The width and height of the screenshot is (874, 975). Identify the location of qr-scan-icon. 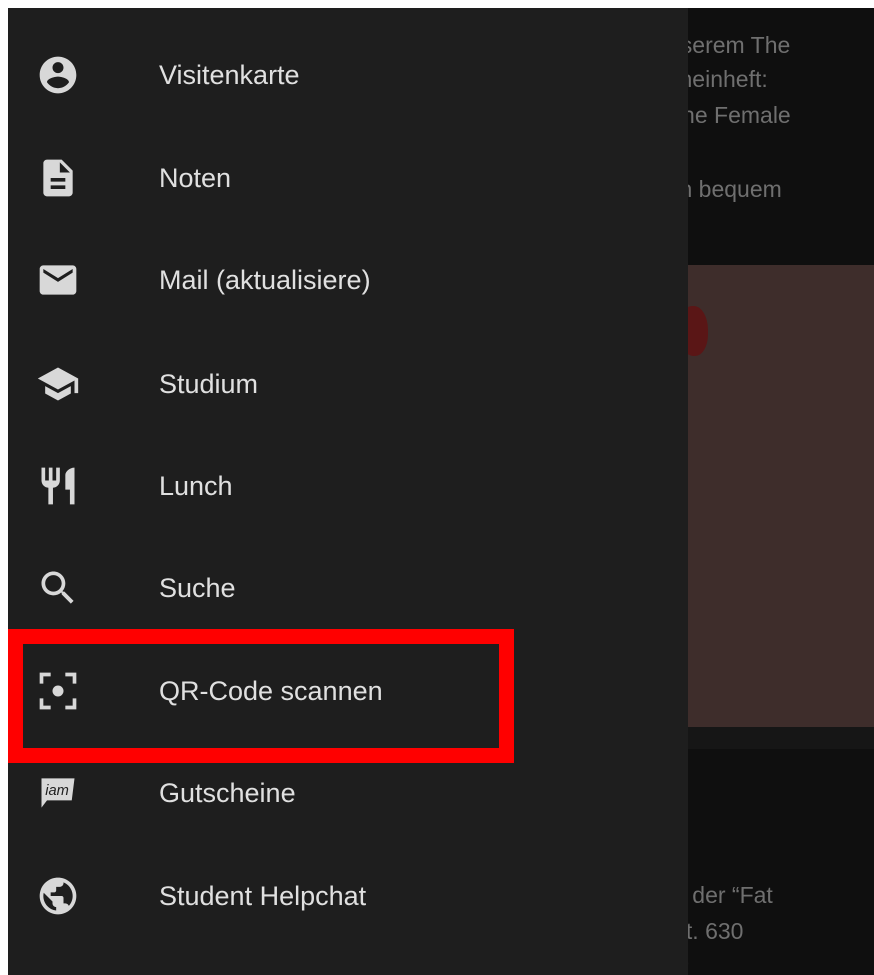
(58, 691).